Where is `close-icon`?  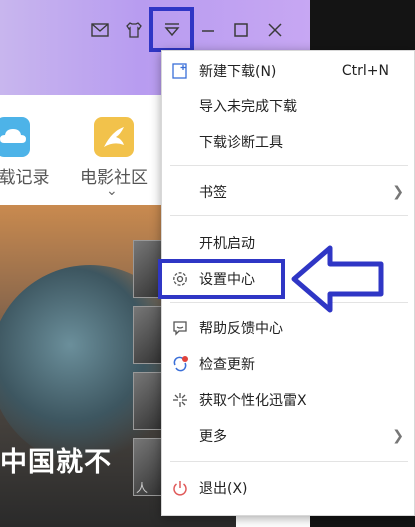 close-icon is located at coordinates (275, 30).